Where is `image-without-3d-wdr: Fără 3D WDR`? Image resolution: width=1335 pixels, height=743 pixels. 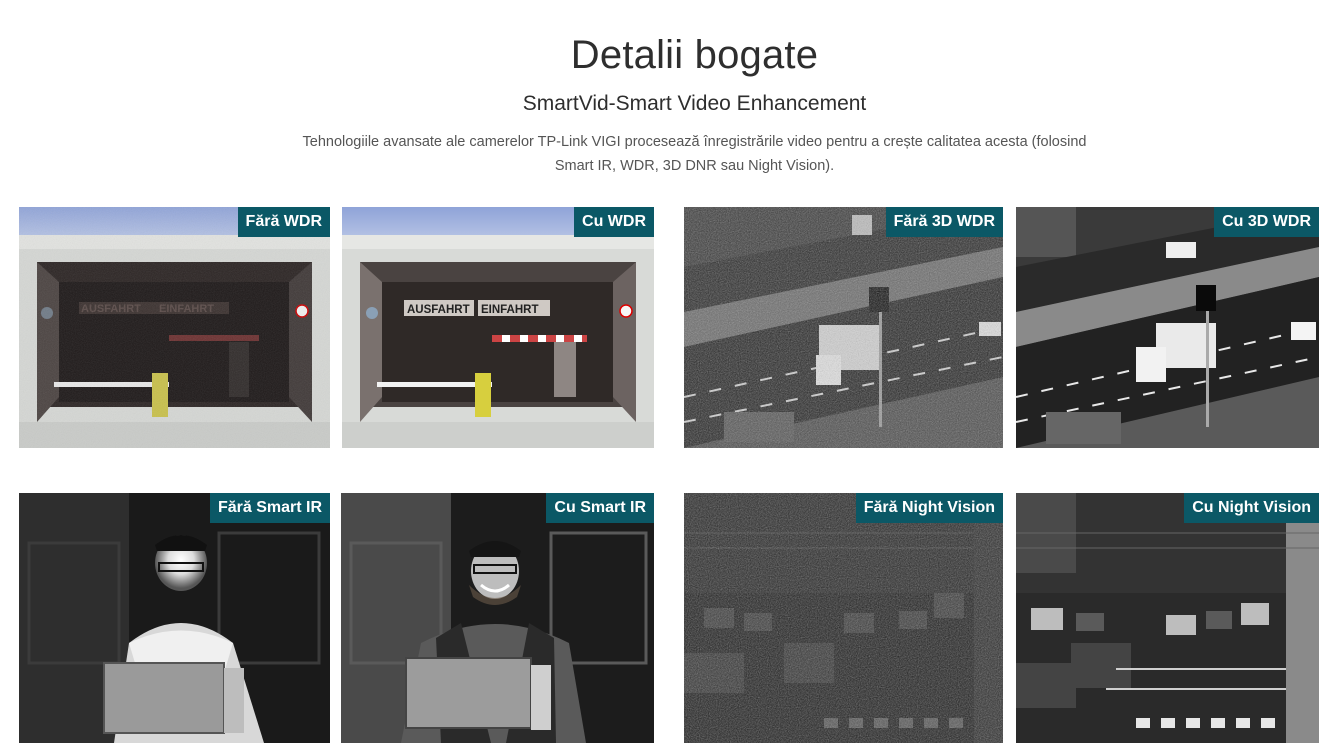
image-without-3d-wdr: Fără 3D WDR is located at coordinates (843, 327).